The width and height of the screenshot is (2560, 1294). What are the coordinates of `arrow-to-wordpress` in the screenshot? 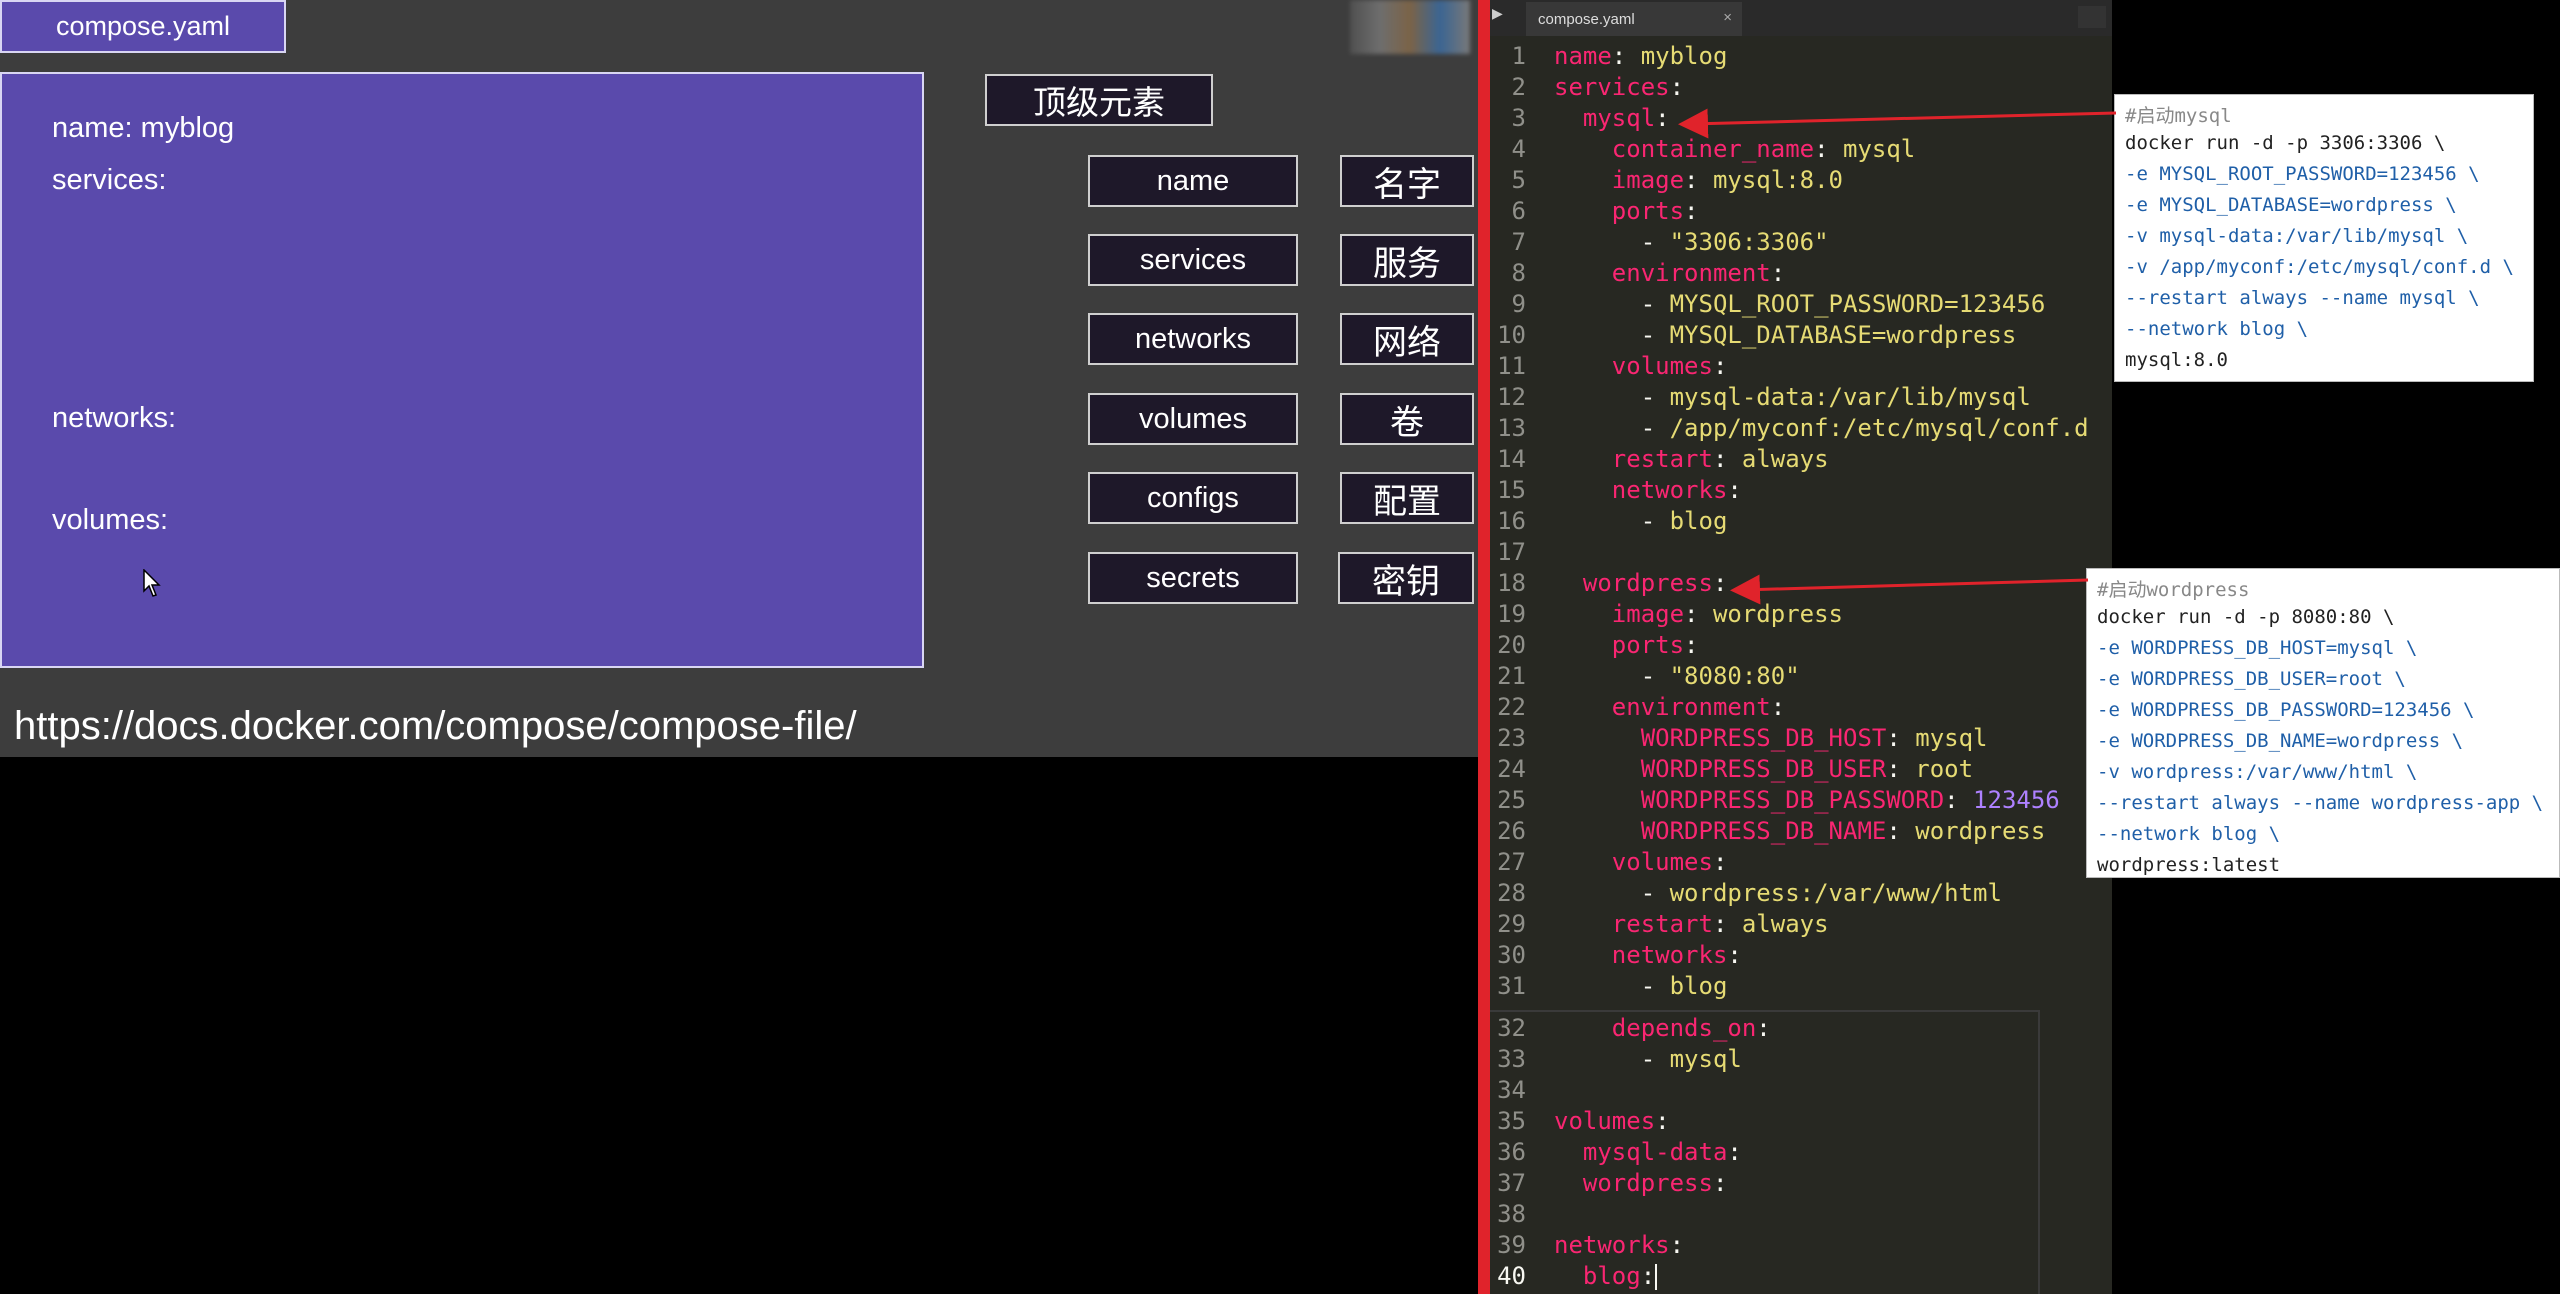 It's located at (1909, 589).